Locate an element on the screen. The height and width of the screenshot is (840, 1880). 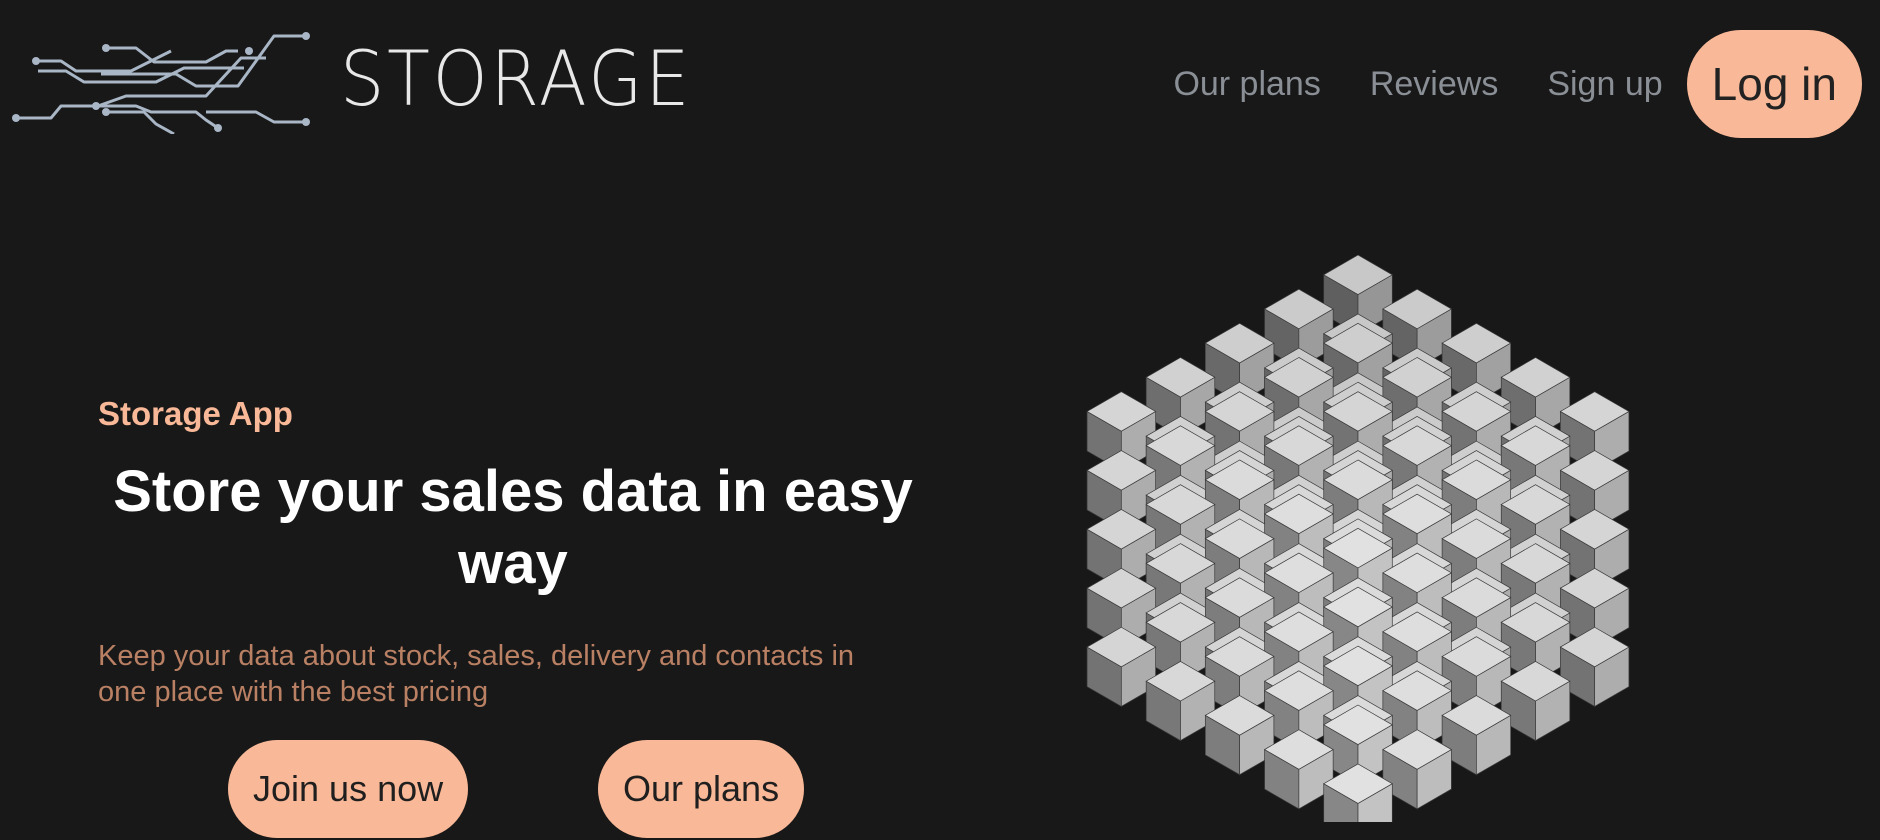
login-button: Log in is located at coordinates (1774, 84).